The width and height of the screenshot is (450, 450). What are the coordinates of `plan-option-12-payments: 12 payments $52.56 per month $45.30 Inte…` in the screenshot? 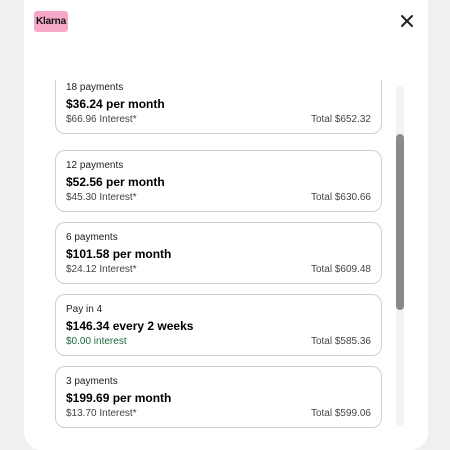 It's located at (218, 181).